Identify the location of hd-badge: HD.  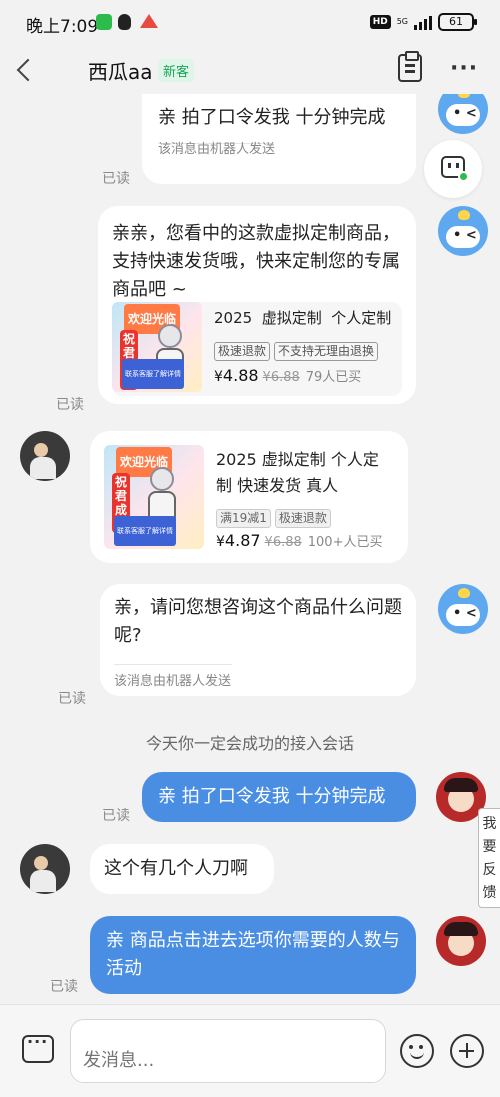
(380, 22).